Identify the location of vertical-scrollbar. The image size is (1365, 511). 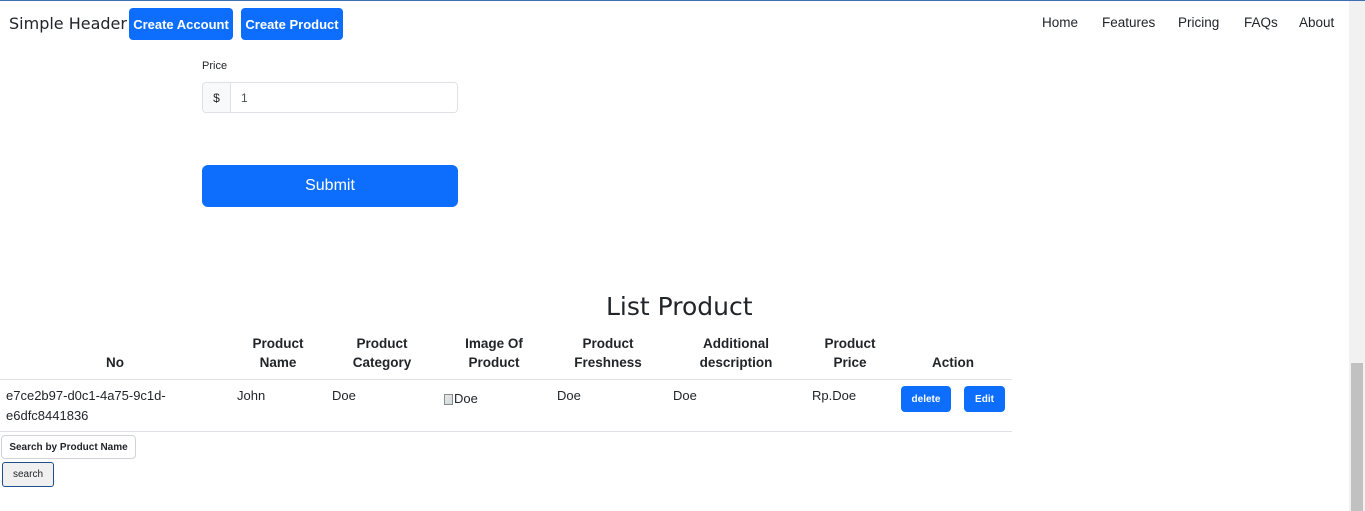
(1357, 256).